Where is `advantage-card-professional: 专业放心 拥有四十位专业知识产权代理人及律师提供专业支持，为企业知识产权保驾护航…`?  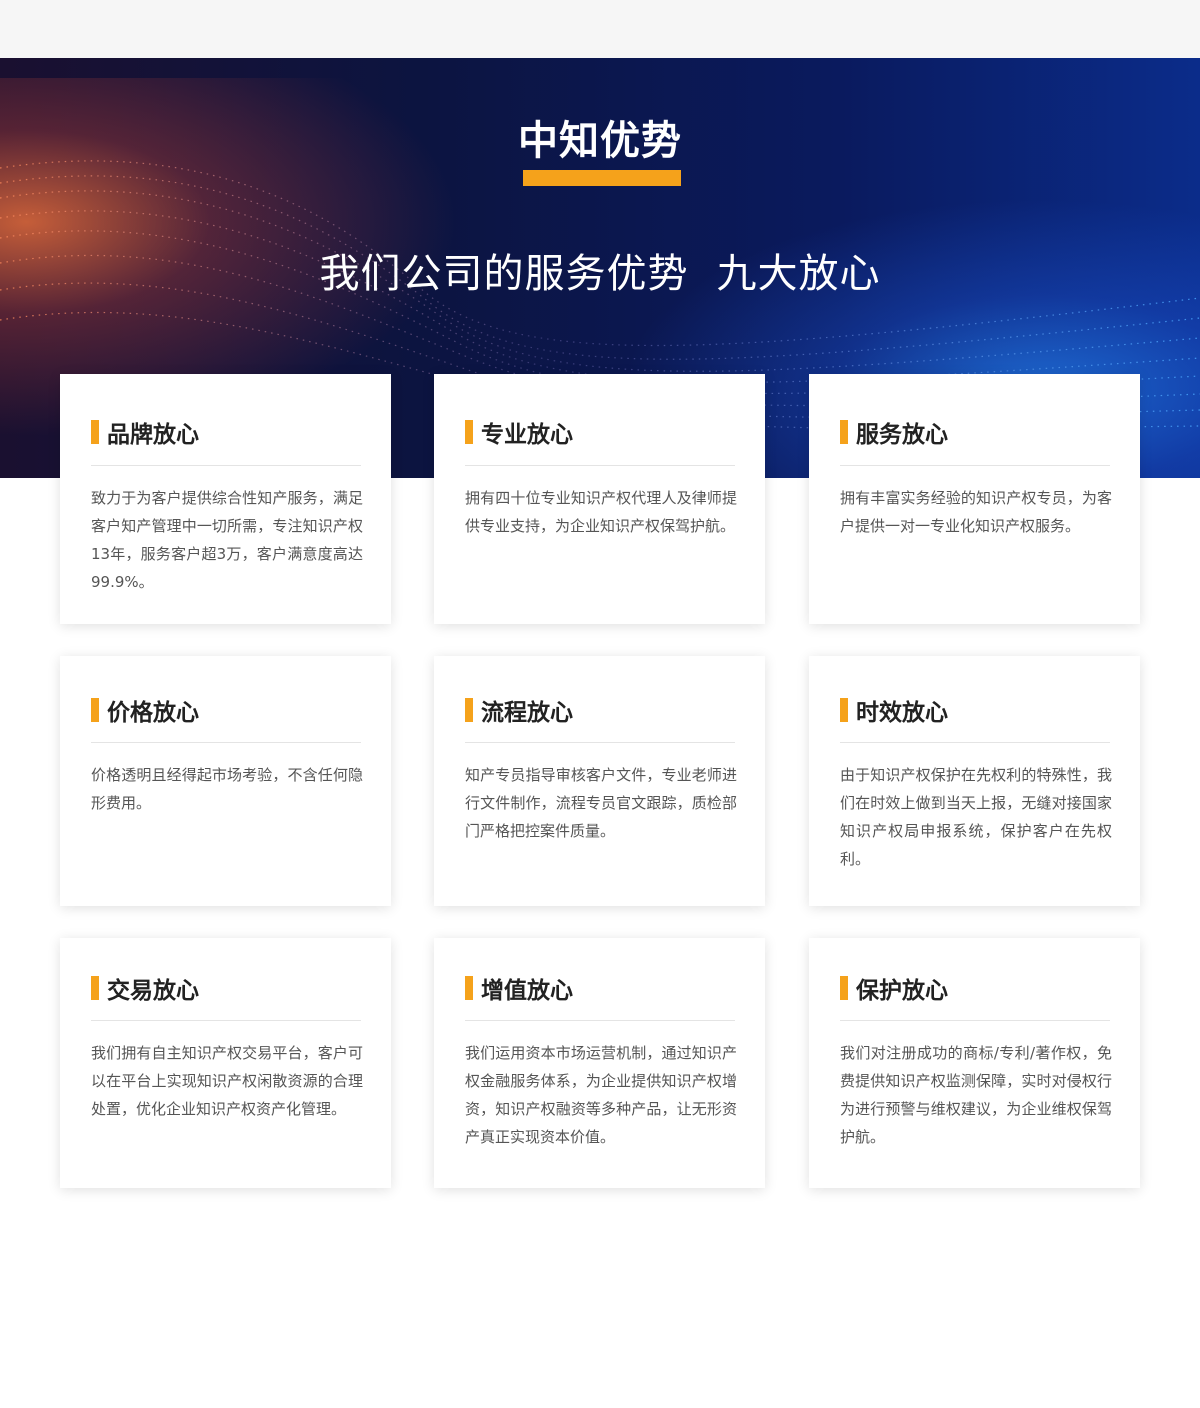
advantage-card-professional: 专业放心 拥有四十位专业知识产权代理人及律师提供专业支持，为企业知识产权保驾护航… is located at coordinates (599, 499).